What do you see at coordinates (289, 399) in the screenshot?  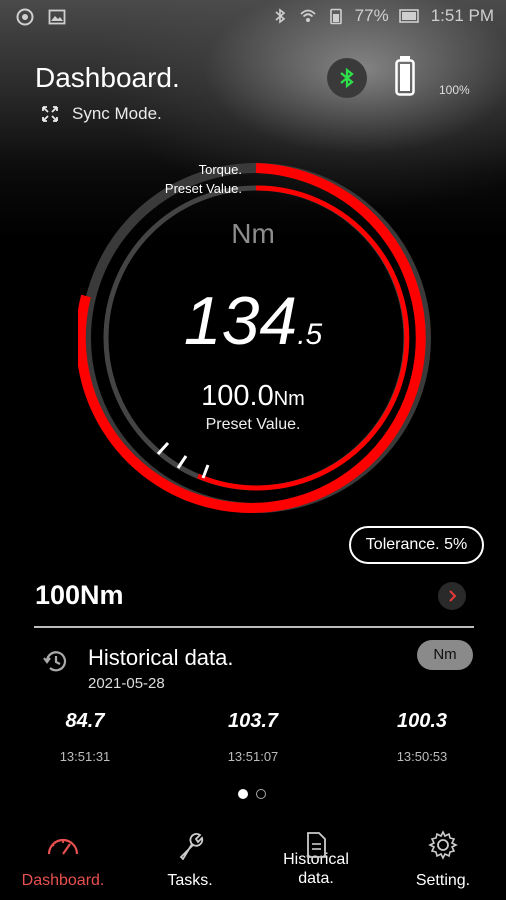 I see `preset-unit: Nm` at bounding box center [289, 399].